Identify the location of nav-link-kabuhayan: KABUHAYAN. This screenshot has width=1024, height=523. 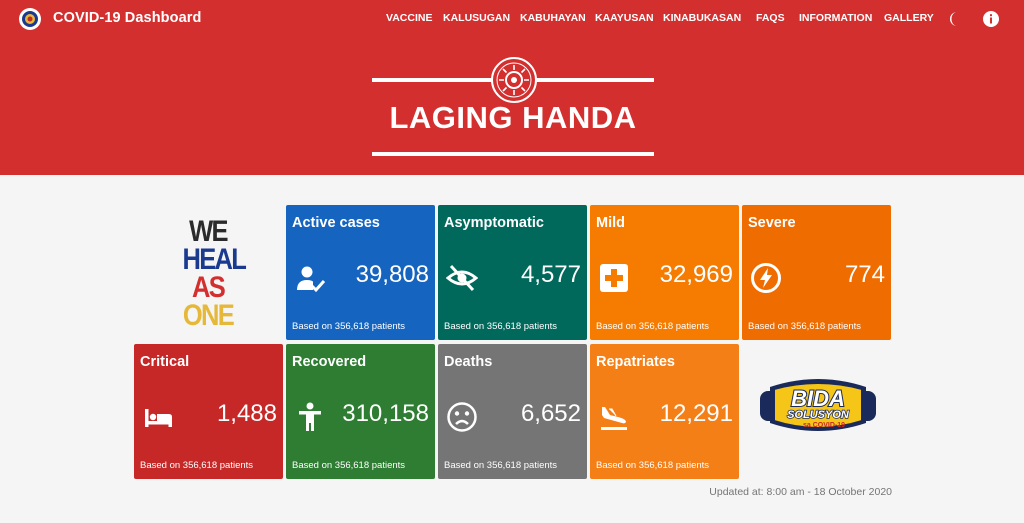
(553, 18).